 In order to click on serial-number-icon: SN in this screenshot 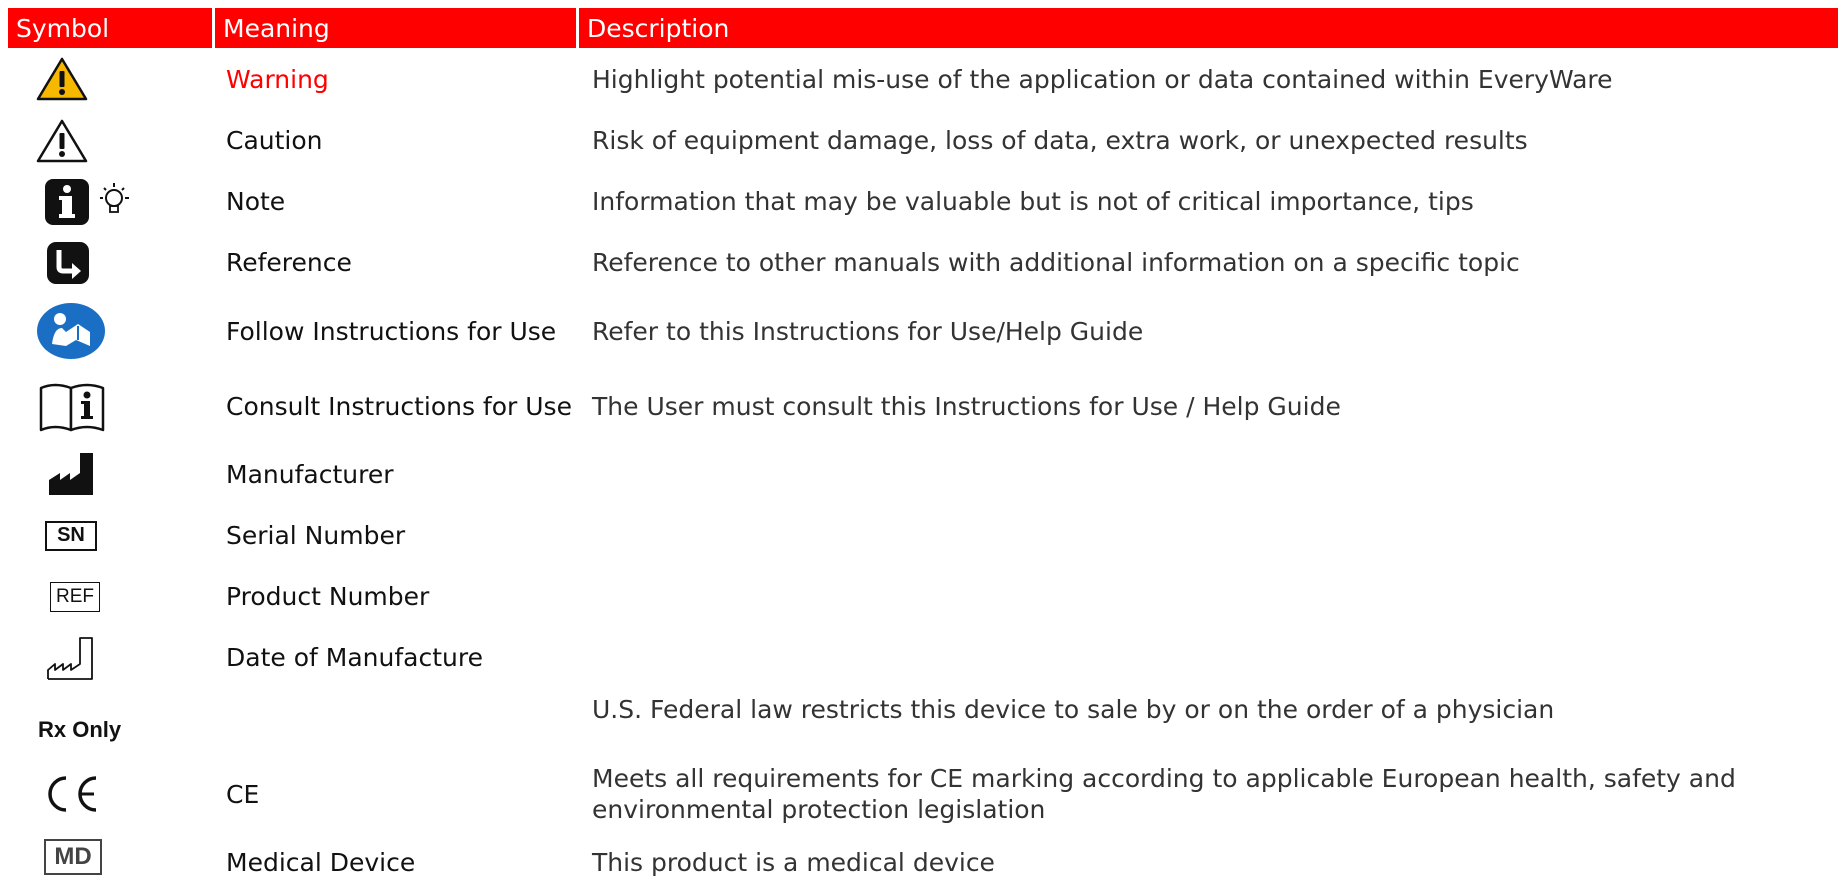, I will do `click(71, 535)`.